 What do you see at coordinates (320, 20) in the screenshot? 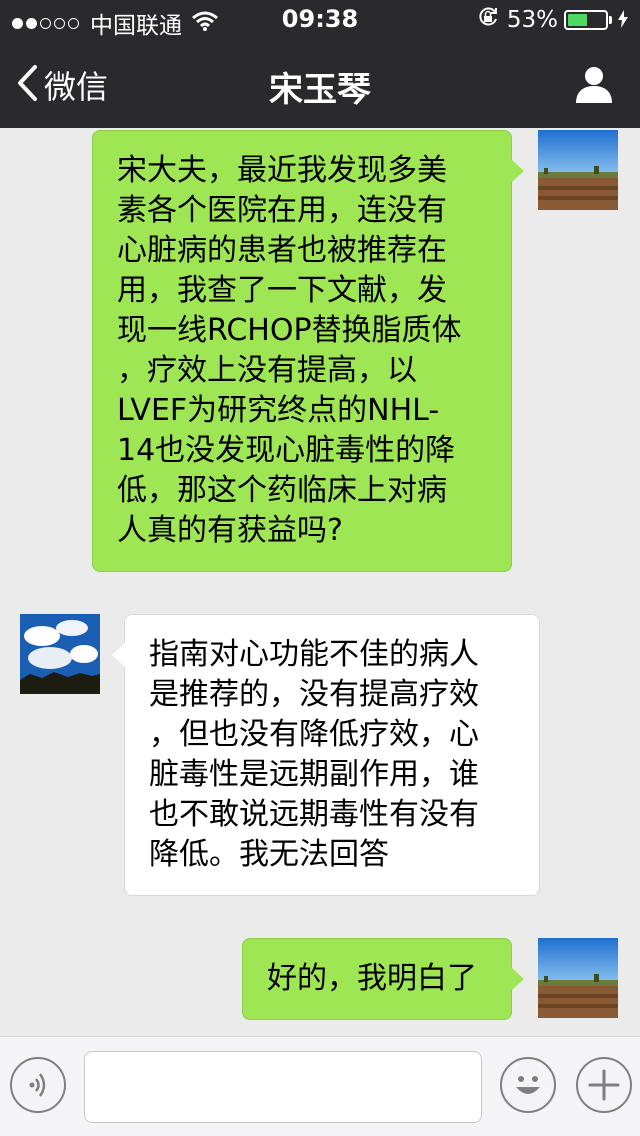
I see `status-bar: 中国联通 09:38 53%` at bounding box center [320, 20].